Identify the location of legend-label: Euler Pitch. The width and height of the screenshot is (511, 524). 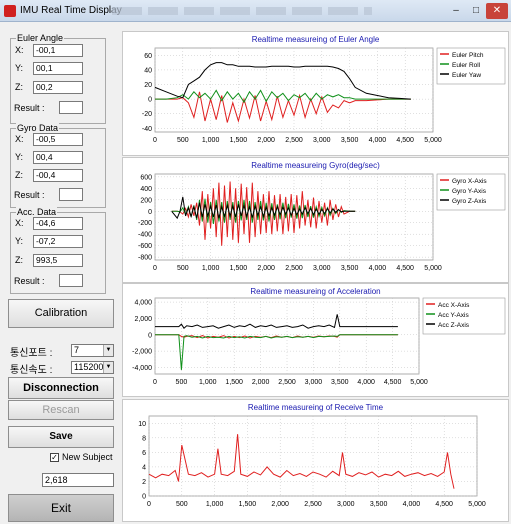
(468, 55).